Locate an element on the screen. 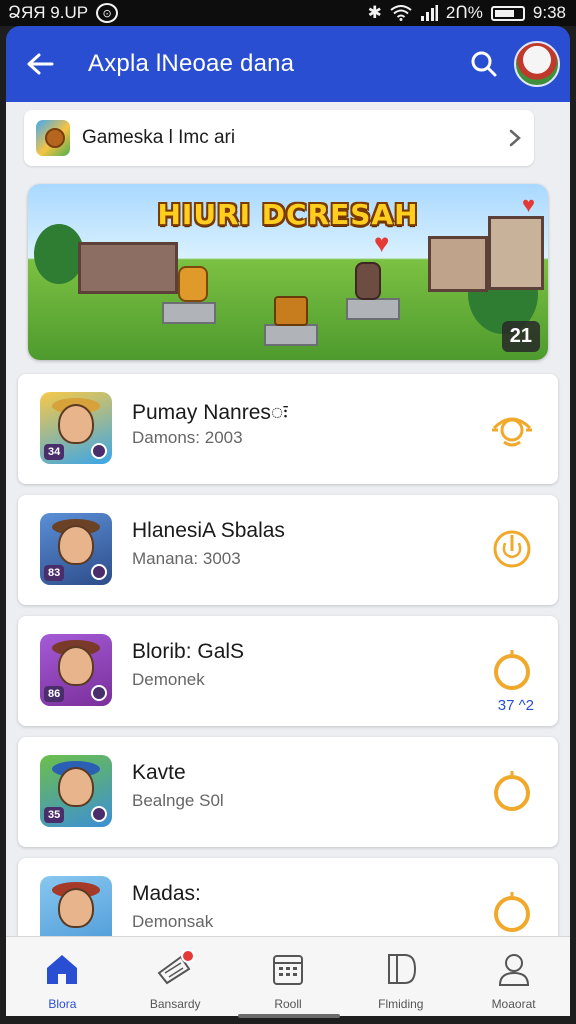 The width and height of the screenshot is (576, 1024). back-arrow-icon is located at coordinates (40, 64).